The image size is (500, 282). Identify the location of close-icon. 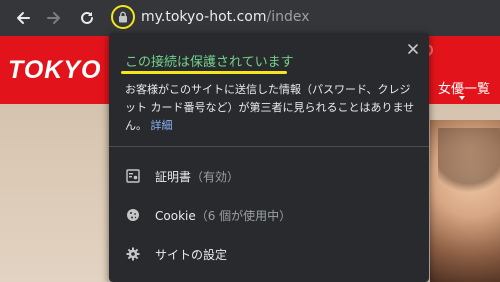
(413, 48).